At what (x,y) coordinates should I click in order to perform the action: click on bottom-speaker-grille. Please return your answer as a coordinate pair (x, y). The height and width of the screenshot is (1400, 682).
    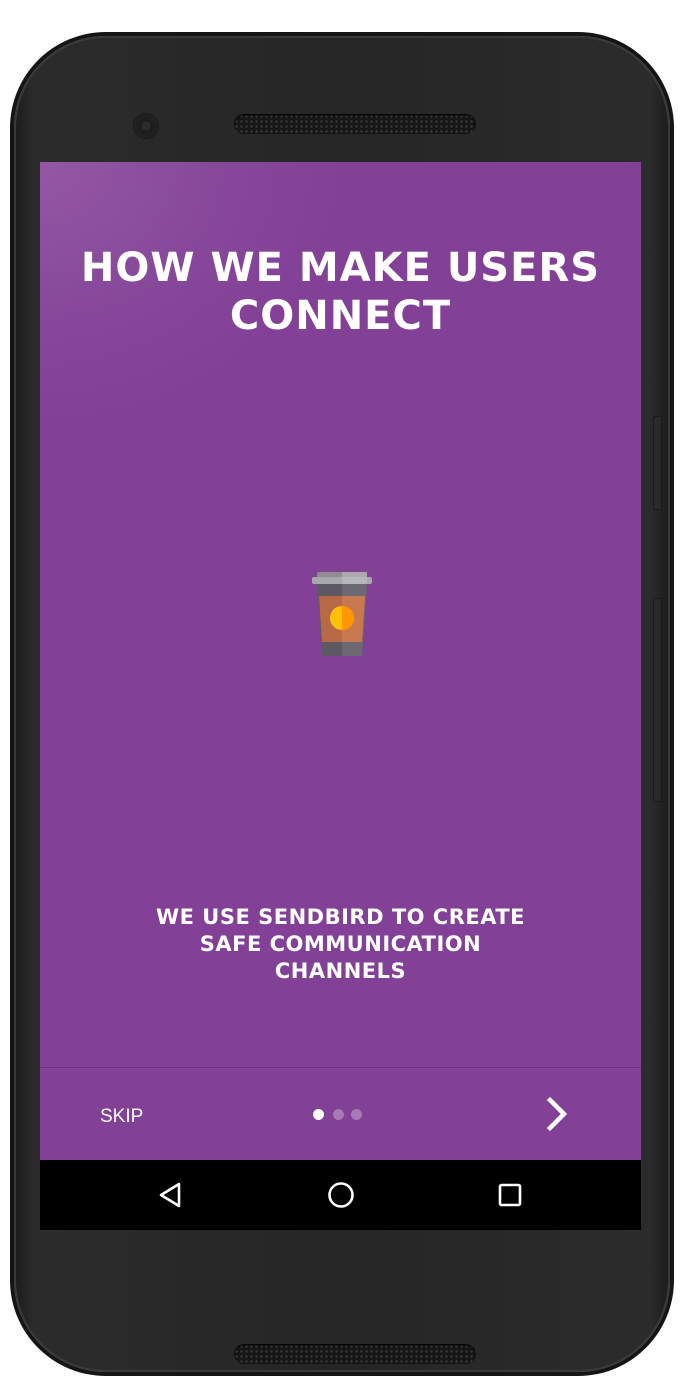
    Looking at the image, I should click on (355, 1354).